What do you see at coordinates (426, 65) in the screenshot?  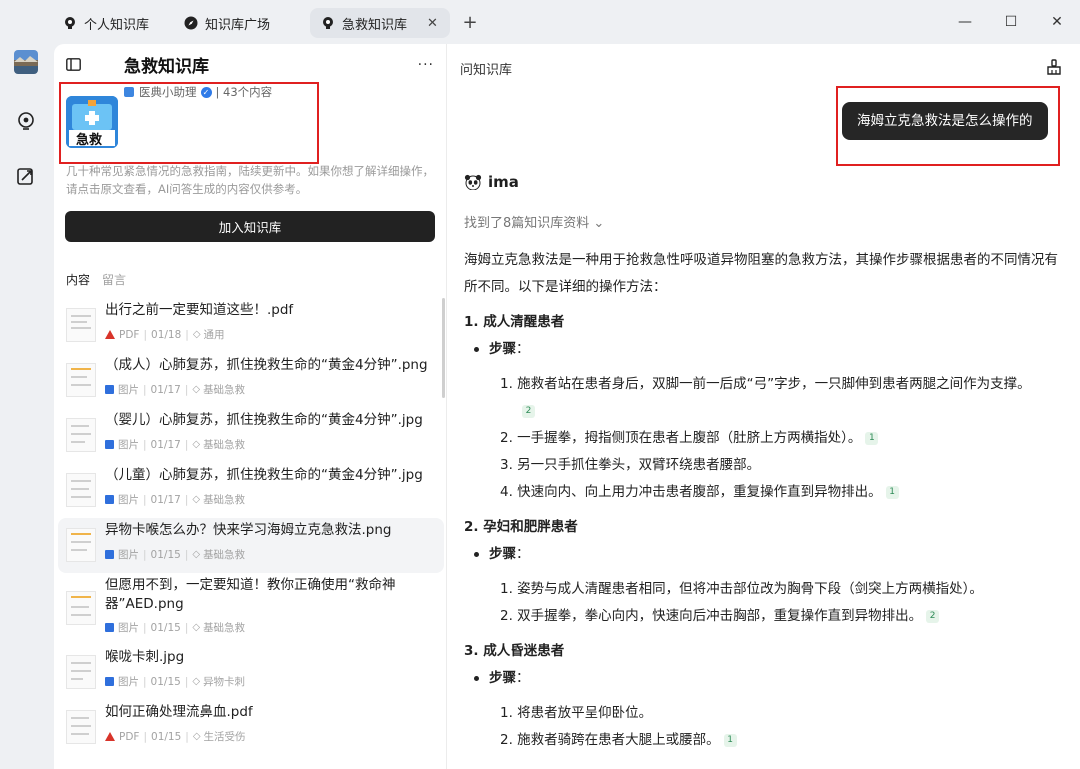 I see `more-options-icon: ···` at bounding box center [426, 65].